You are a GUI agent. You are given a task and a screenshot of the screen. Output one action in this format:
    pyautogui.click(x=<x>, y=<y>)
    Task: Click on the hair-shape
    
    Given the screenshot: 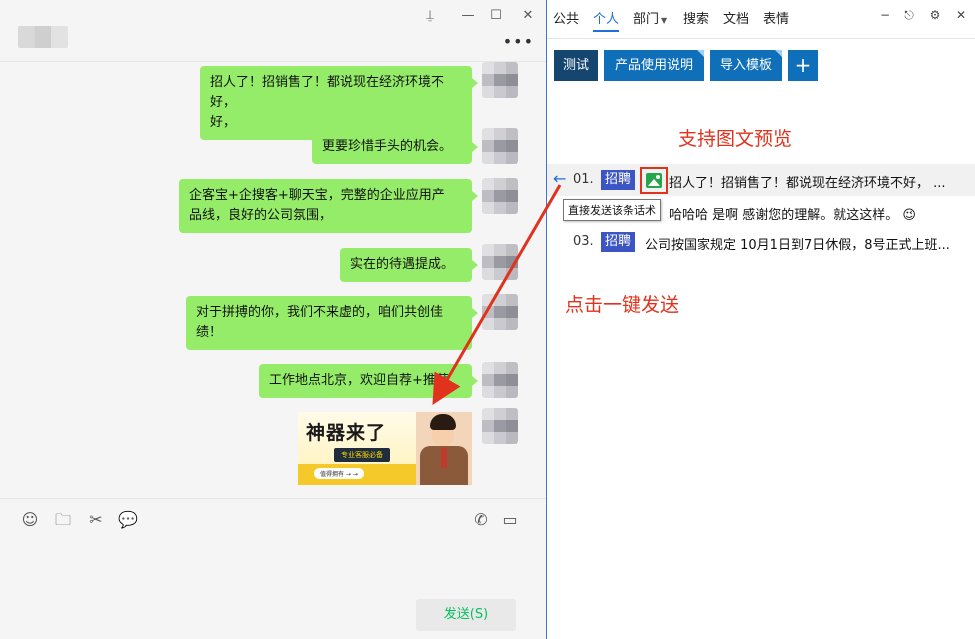 What is the action you would take?
    pyautogui.click(x=443, y=422)
    